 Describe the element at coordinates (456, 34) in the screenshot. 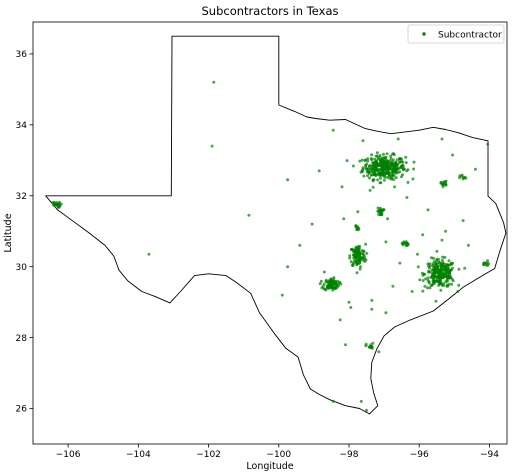

I see `legend: Subcontractor` at that location.